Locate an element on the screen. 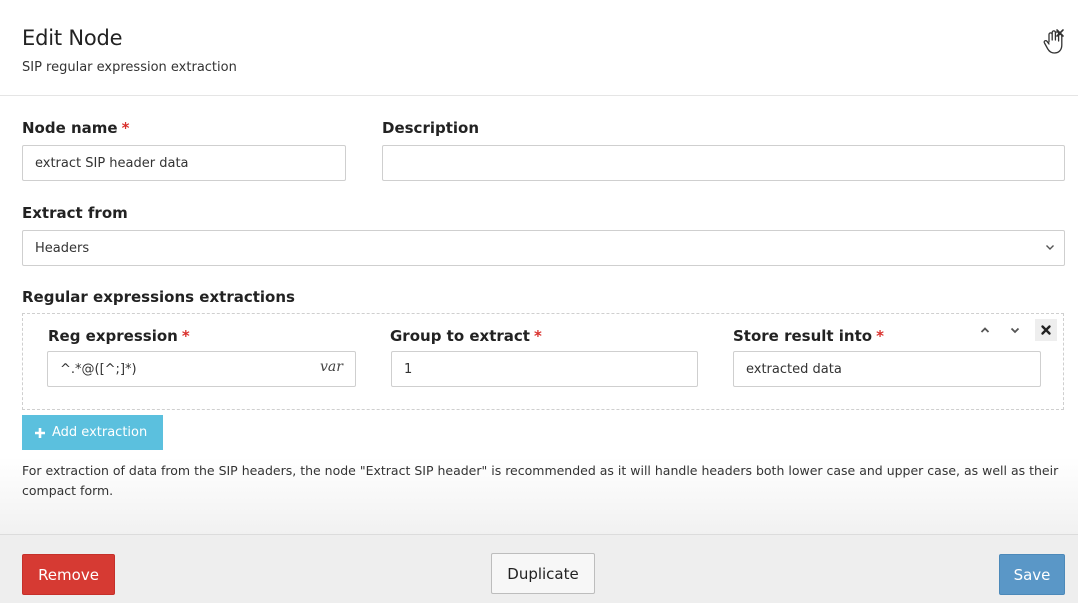  node-name-input is located at coordinates (184, 163).